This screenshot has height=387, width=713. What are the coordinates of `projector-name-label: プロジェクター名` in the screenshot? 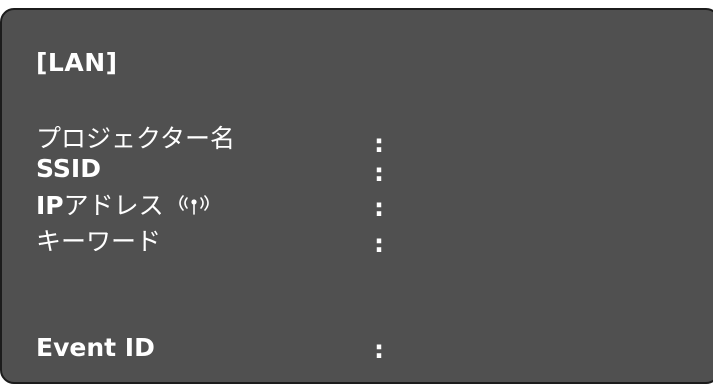 It's located at (136, 138).